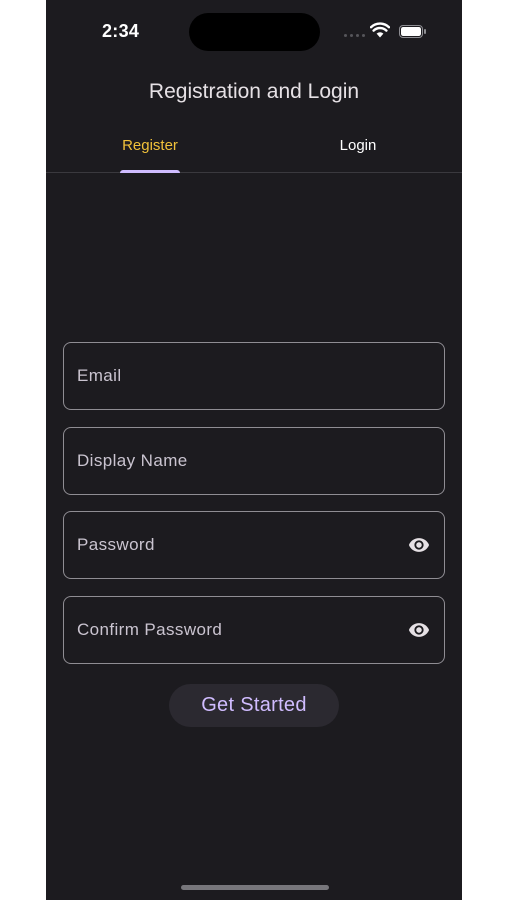  What do you see at coordinates (380, 30) in the screenshot?
I see `wifi-icon` at bounding box center [380, 30].